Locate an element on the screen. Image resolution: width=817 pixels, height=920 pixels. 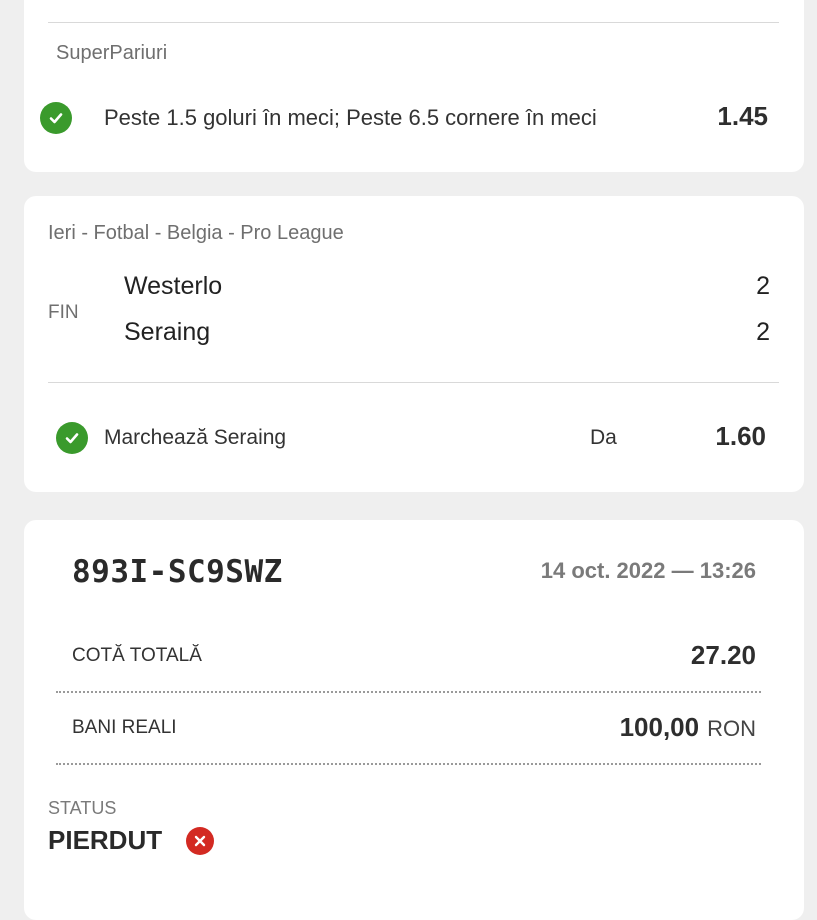
total-odds-value: 27.20 is located at coordinates (723, 655).